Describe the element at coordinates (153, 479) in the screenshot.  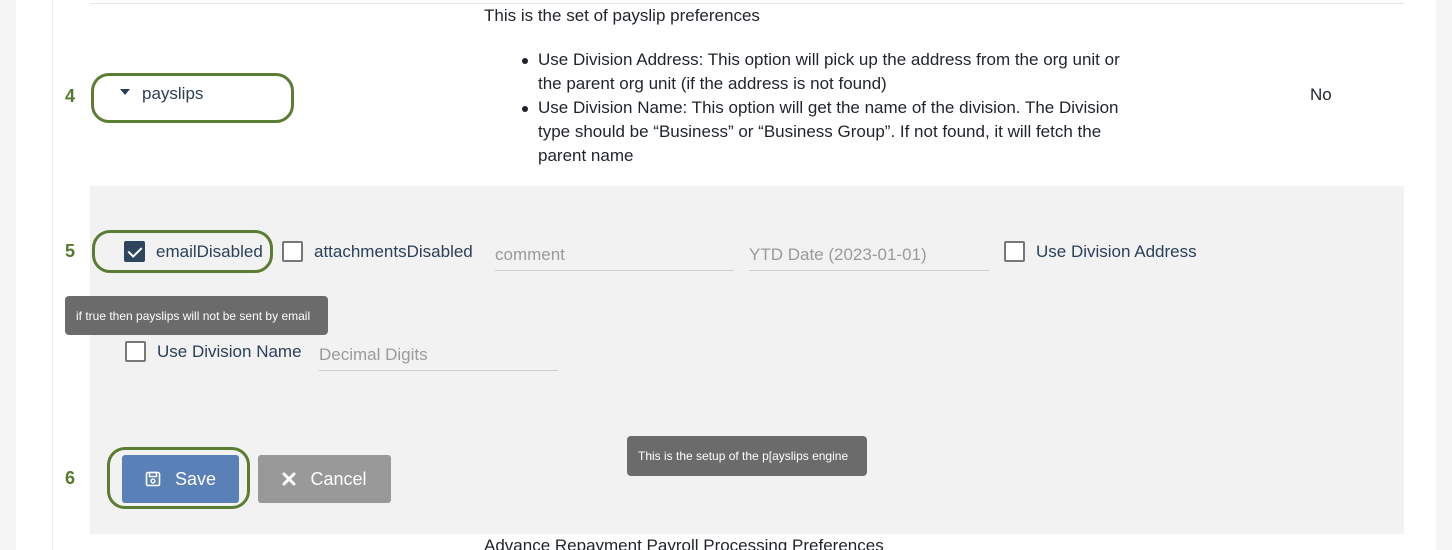
I see `floppy-disk-icon` at that location.